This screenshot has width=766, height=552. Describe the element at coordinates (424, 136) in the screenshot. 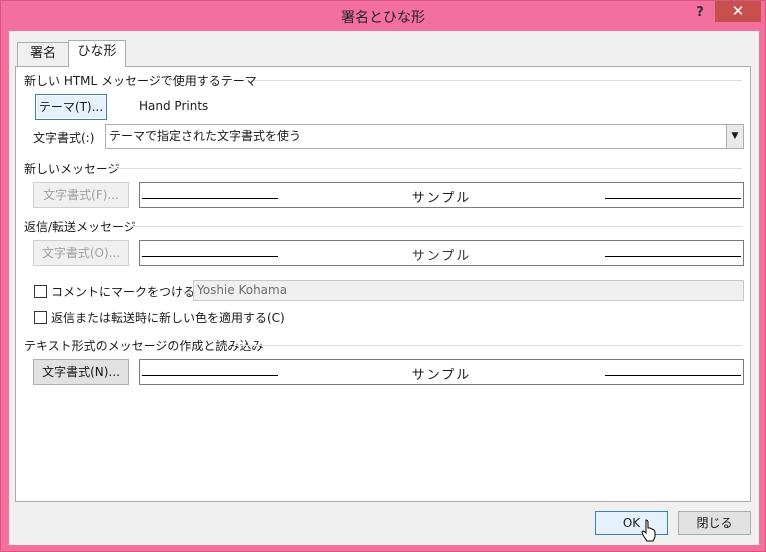

I see `font-select: テーマで指定された文字書式を使う ▼` at that location.